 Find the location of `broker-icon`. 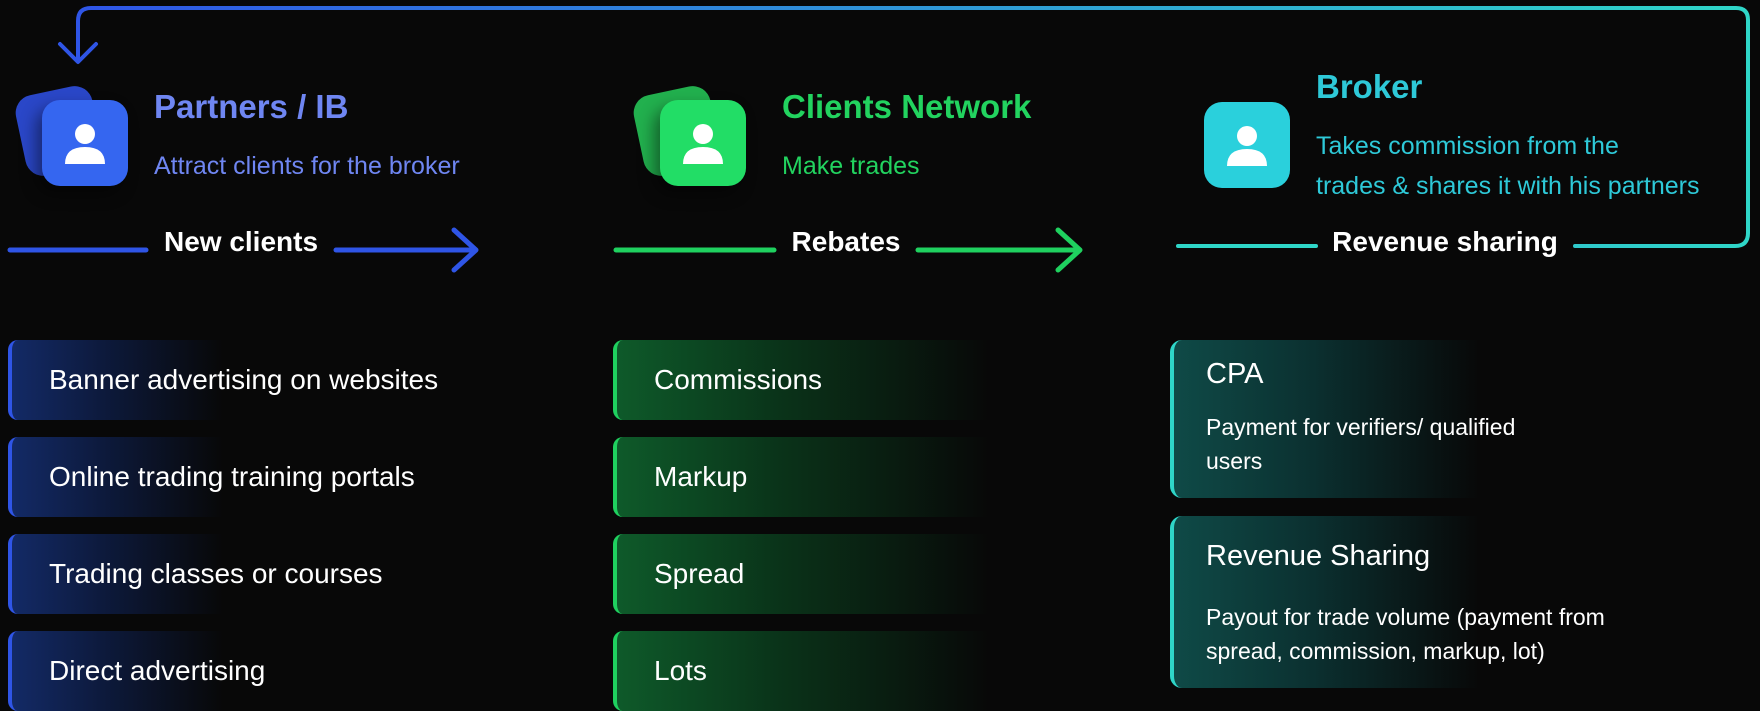

broker-icon is located at coordinates (1264, 162).